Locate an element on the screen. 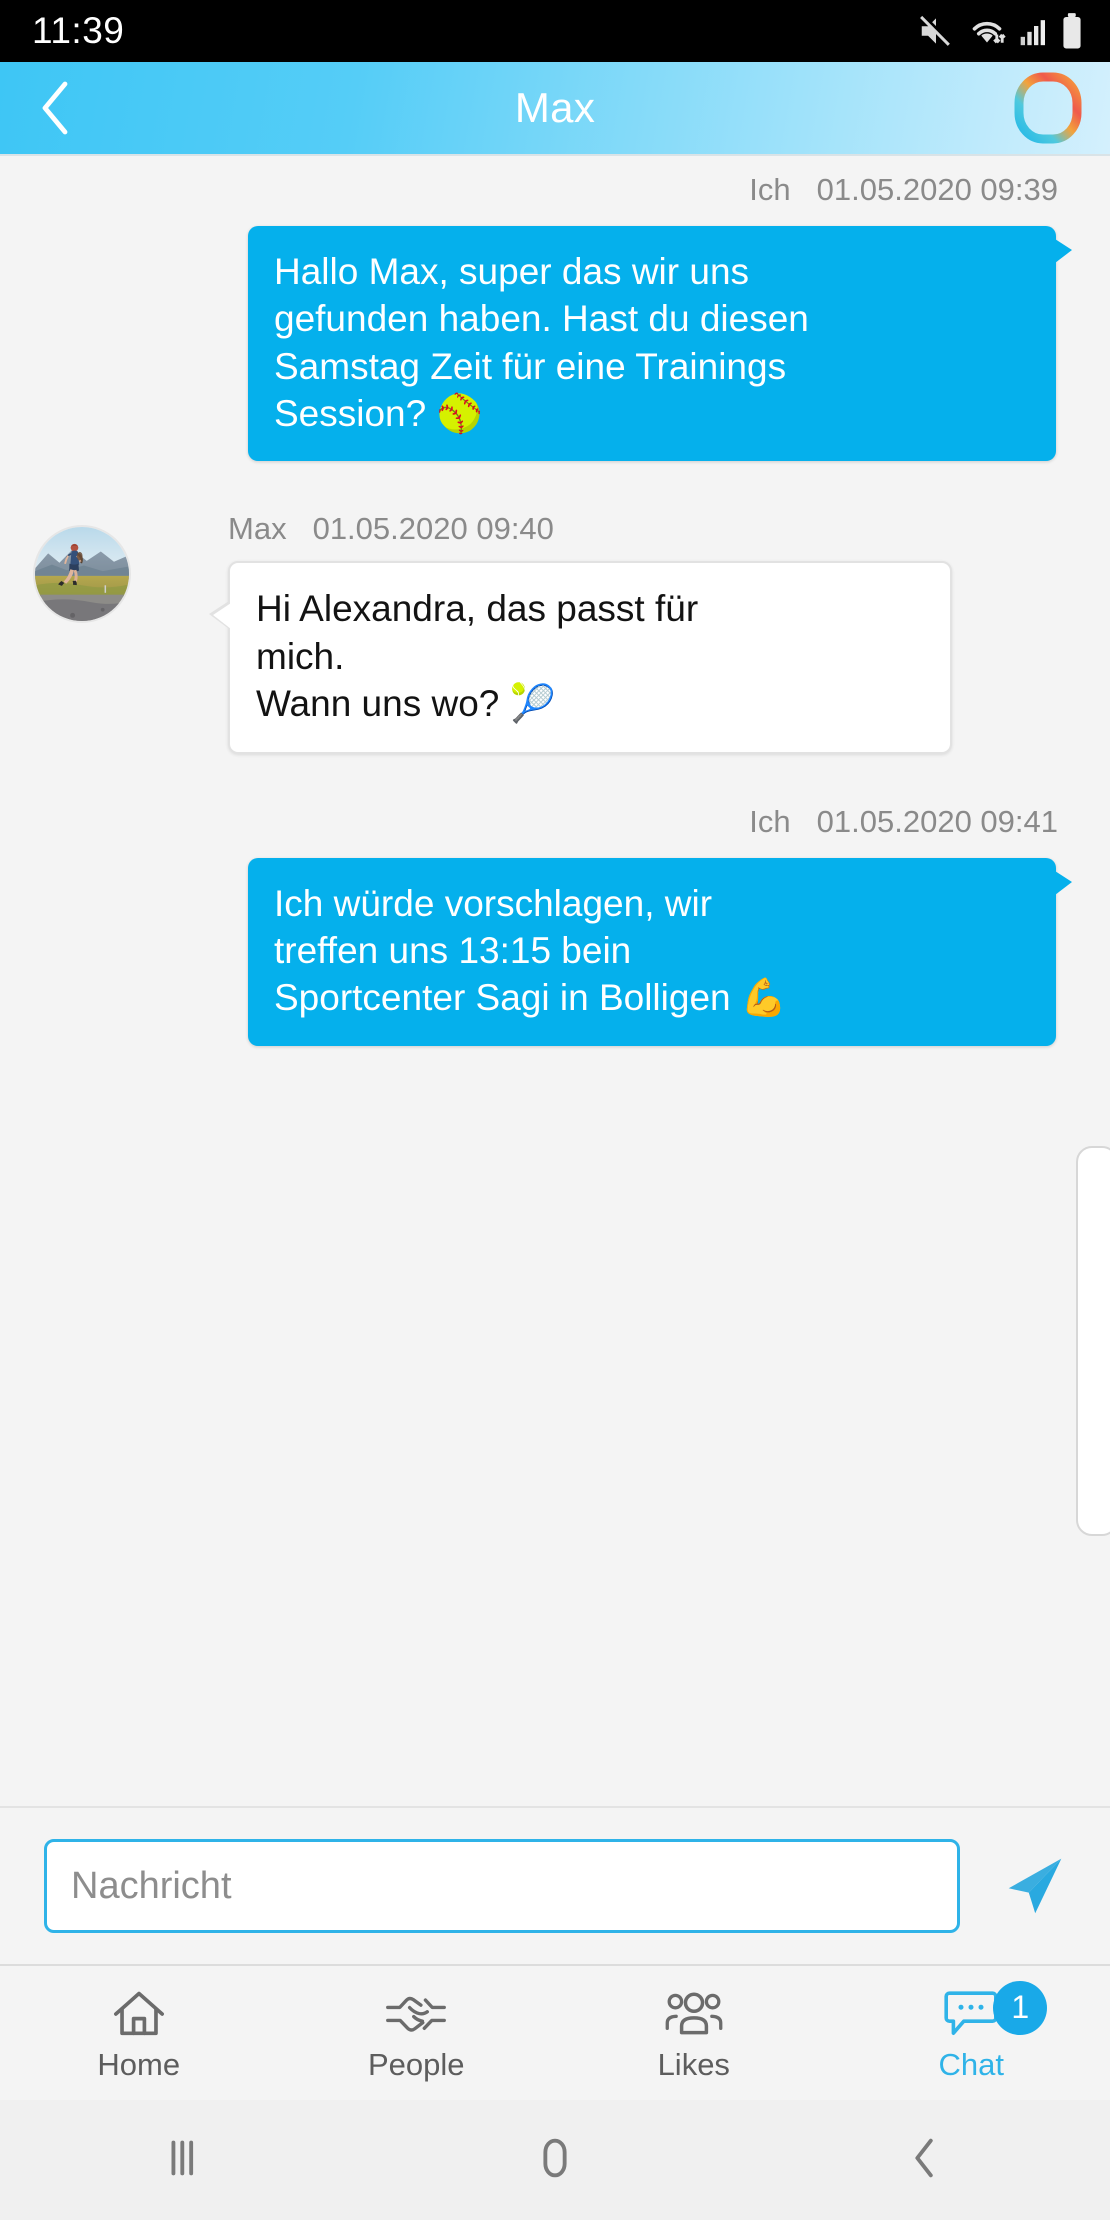 The image size is (1110, 2220). bottom-tab-bar: Home People Likes 1 Chat is located at coordinates (555, 2032).